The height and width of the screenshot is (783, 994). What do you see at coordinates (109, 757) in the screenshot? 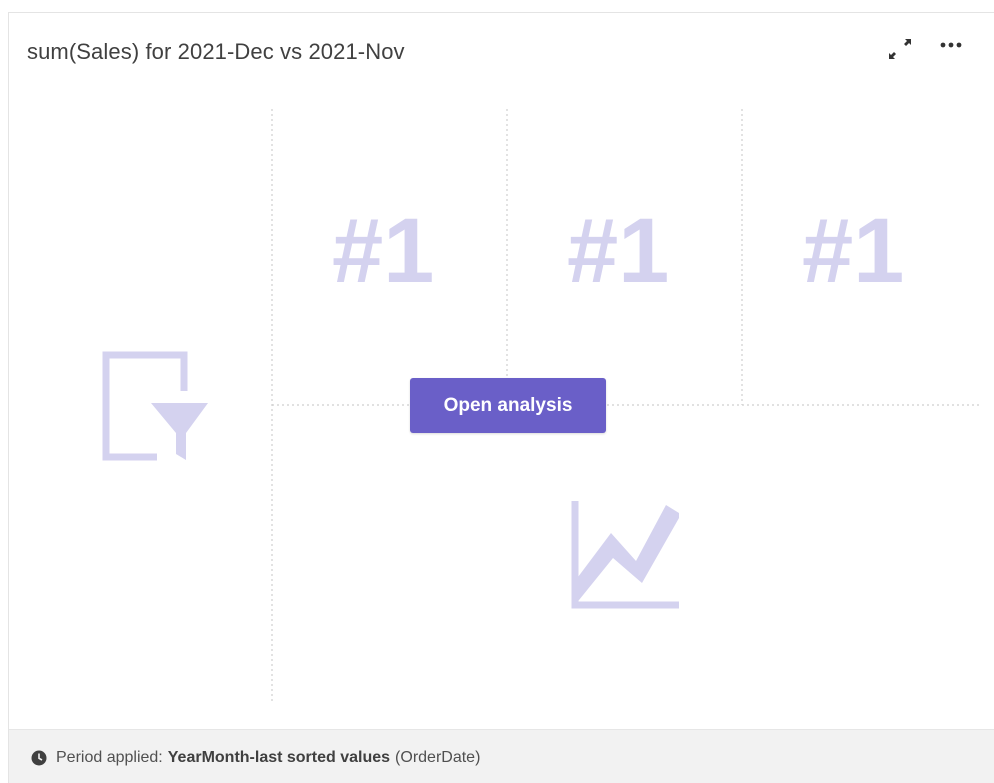
I see `period-label: Period applied:` at bounding box center [109, 757].